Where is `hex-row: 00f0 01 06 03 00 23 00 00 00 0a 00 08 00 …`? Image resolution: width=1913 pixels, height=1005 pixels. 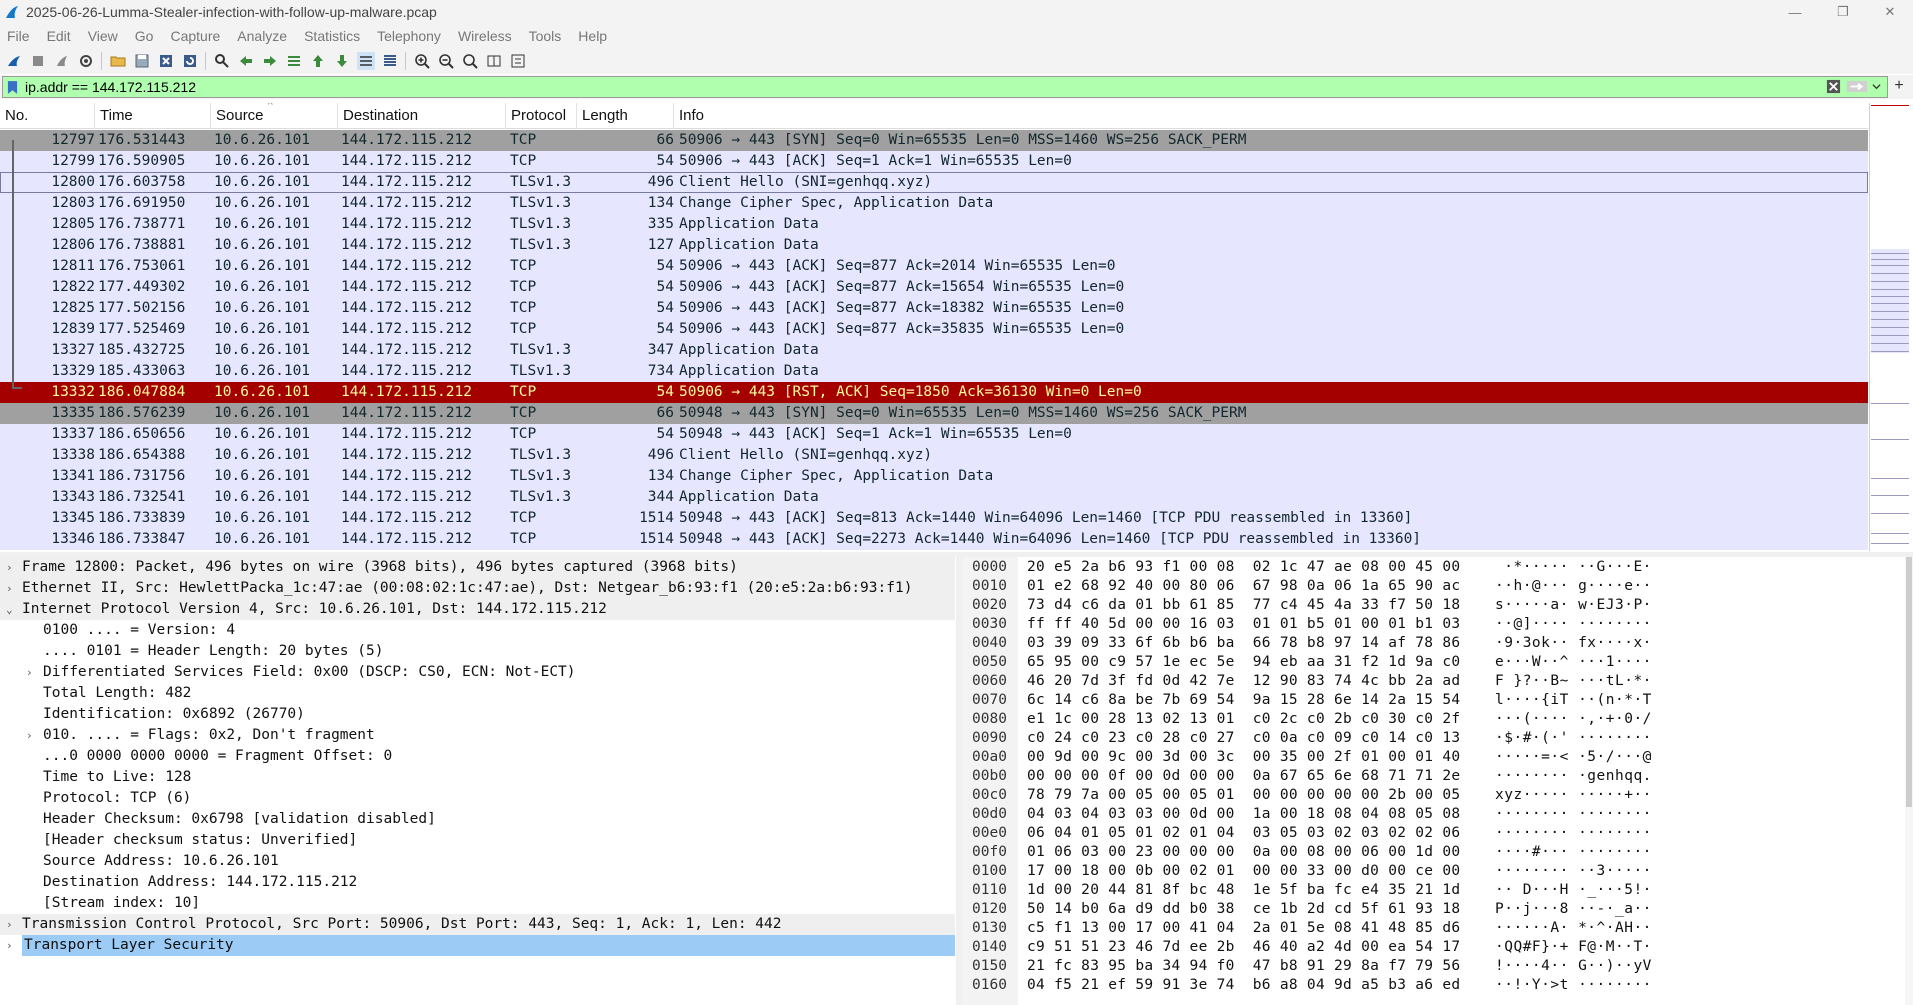
hex-row: 00f0 01 06 03 00 23 00 00 00 0a 00 08 00 … is located at coordinates (1432, 852).